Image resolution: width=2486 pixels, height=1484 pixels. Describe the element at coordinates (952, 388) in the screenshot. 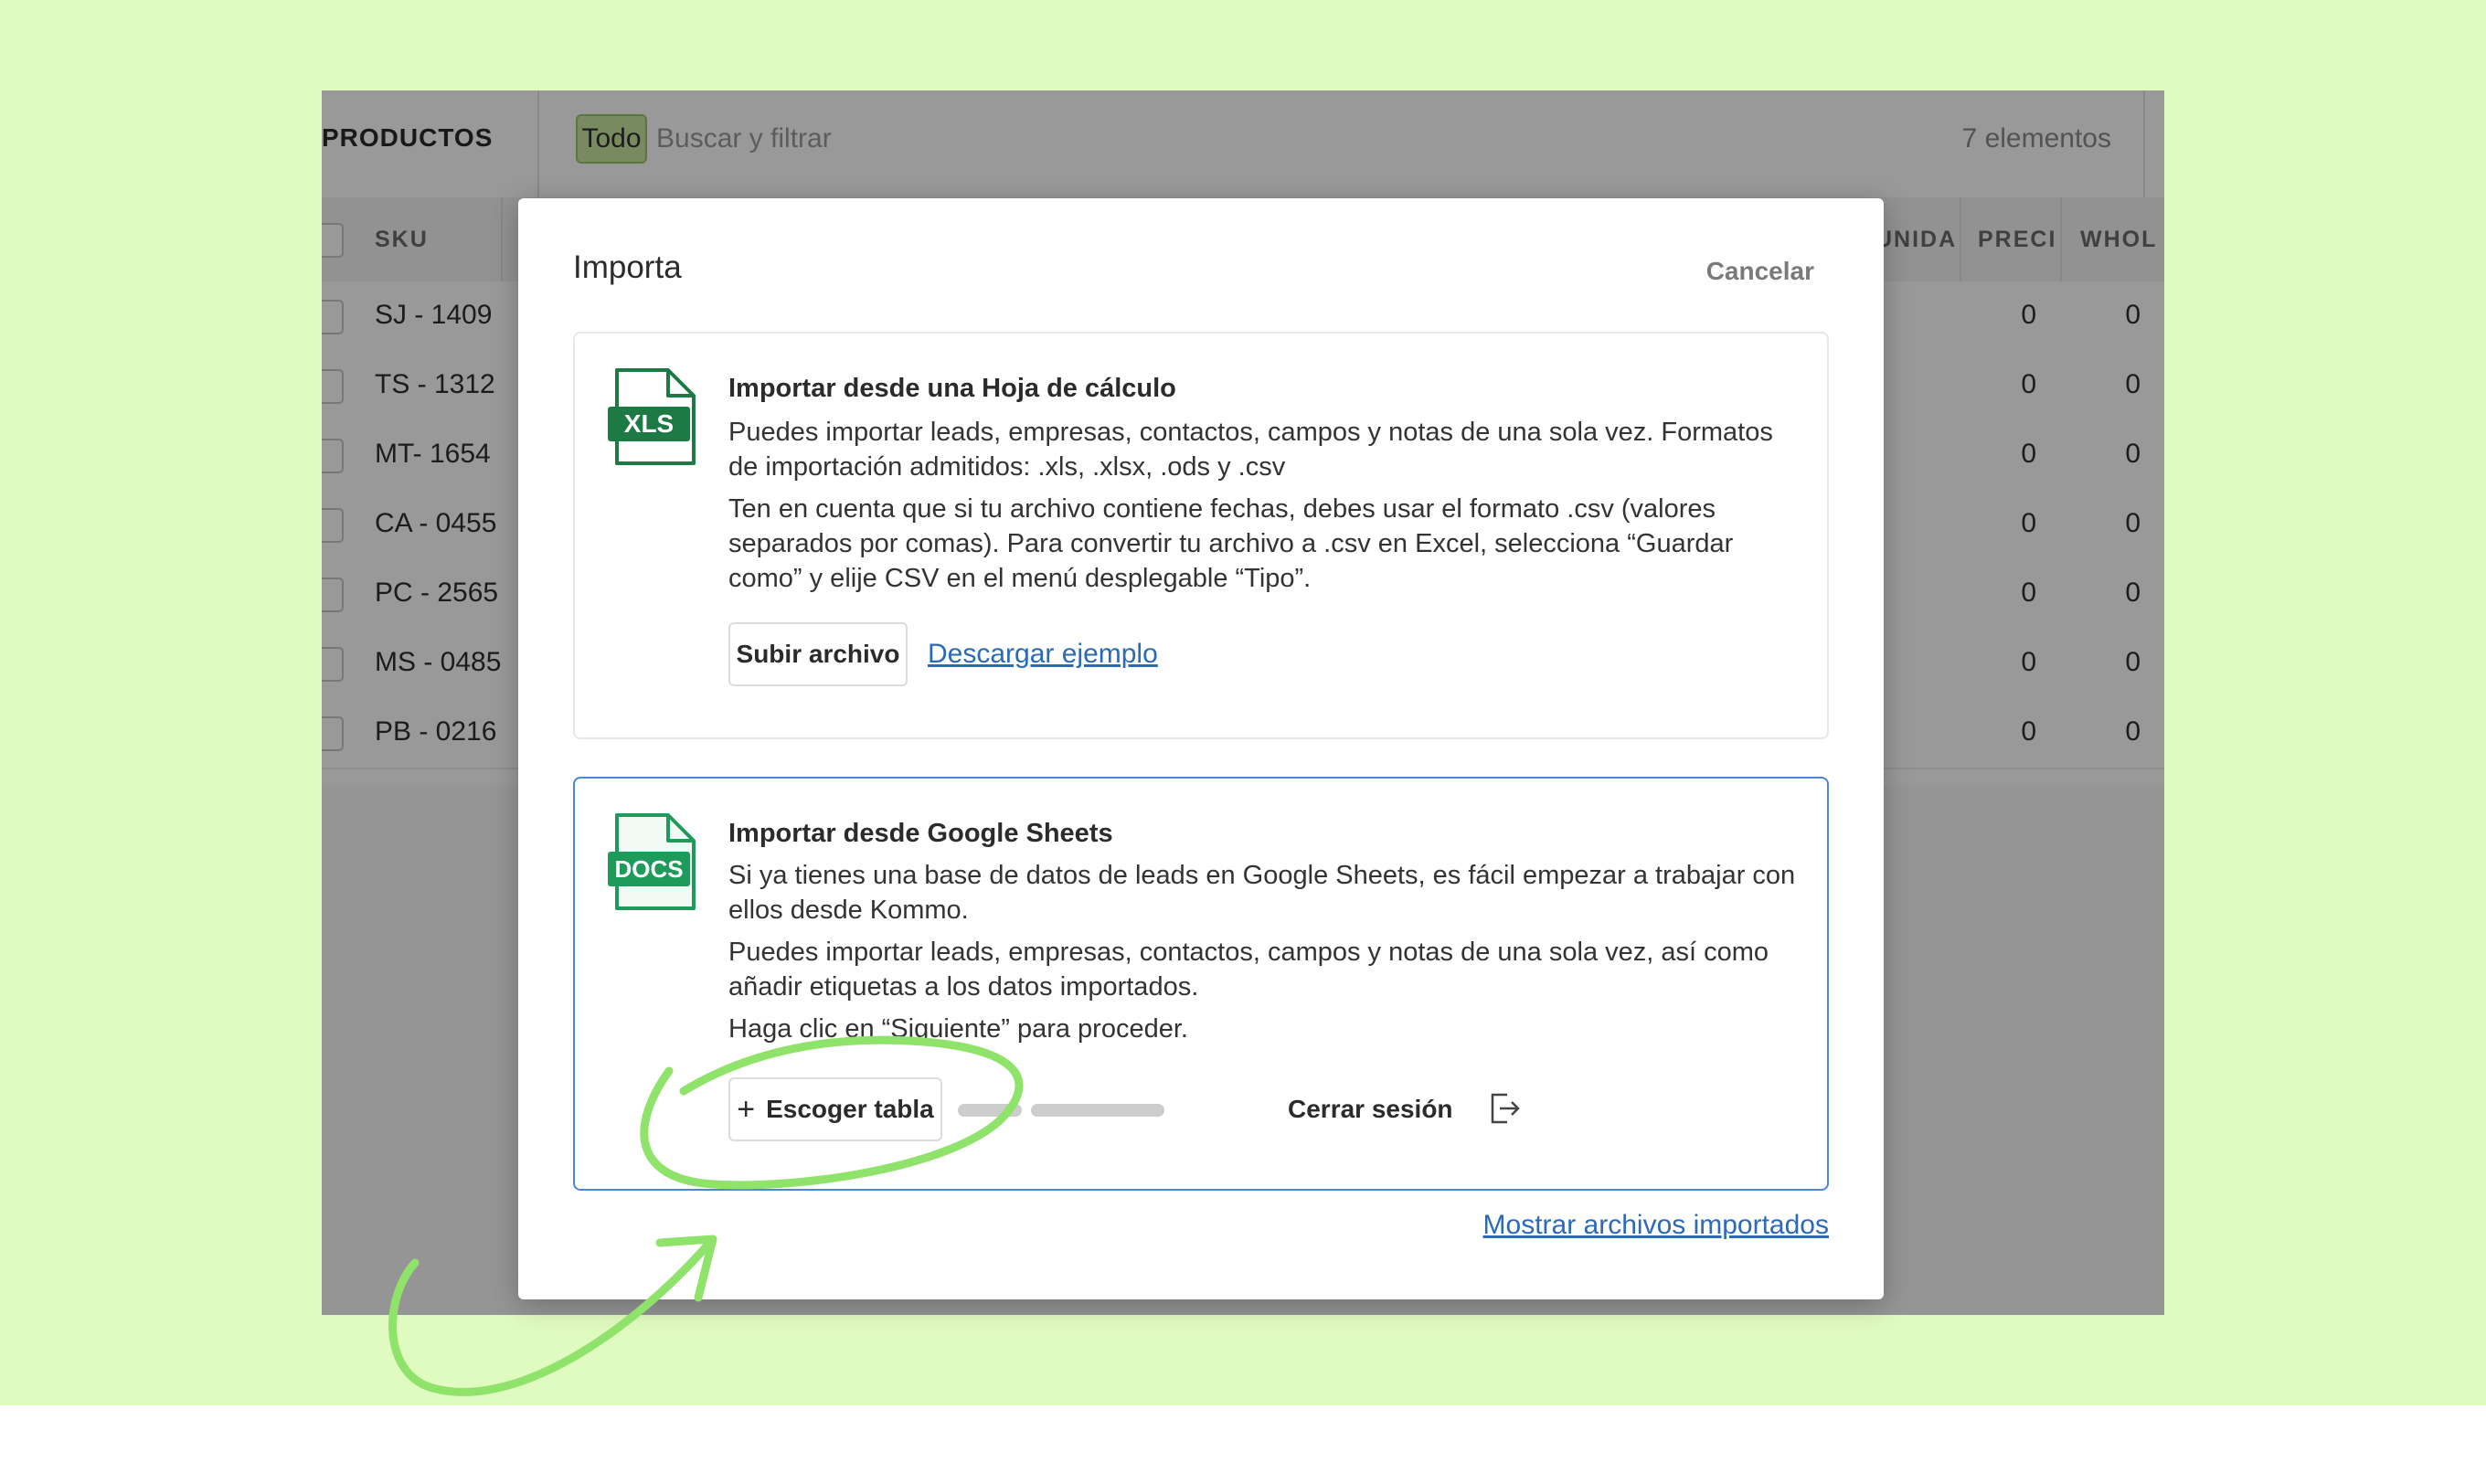

I see `spreadsheet-title: Importar desde una Hoja de cálculo` at that location.